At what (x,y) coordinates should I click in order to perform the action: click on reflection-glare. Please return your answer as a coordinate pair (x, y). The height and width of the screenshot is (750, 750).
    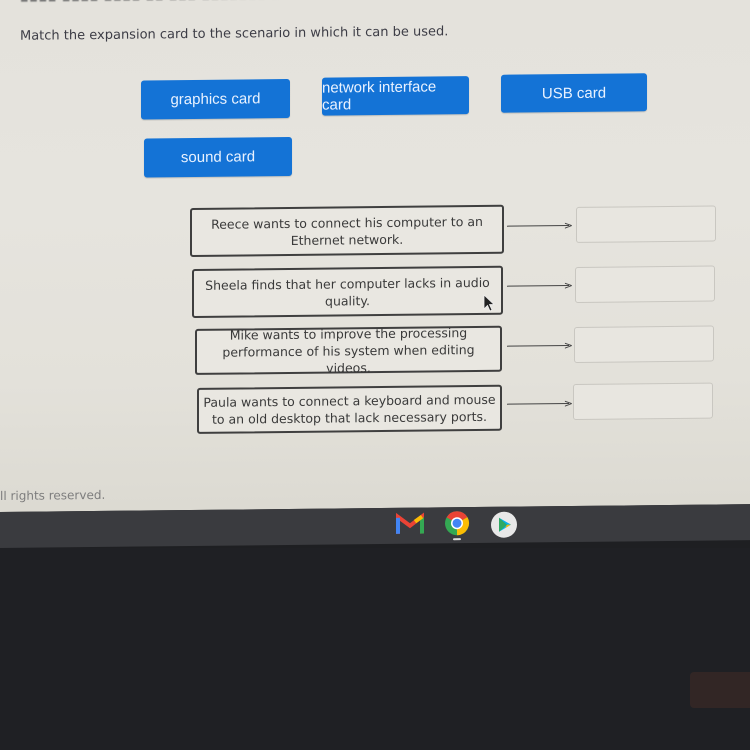
    Looking at the image, I should click on (720, 690).